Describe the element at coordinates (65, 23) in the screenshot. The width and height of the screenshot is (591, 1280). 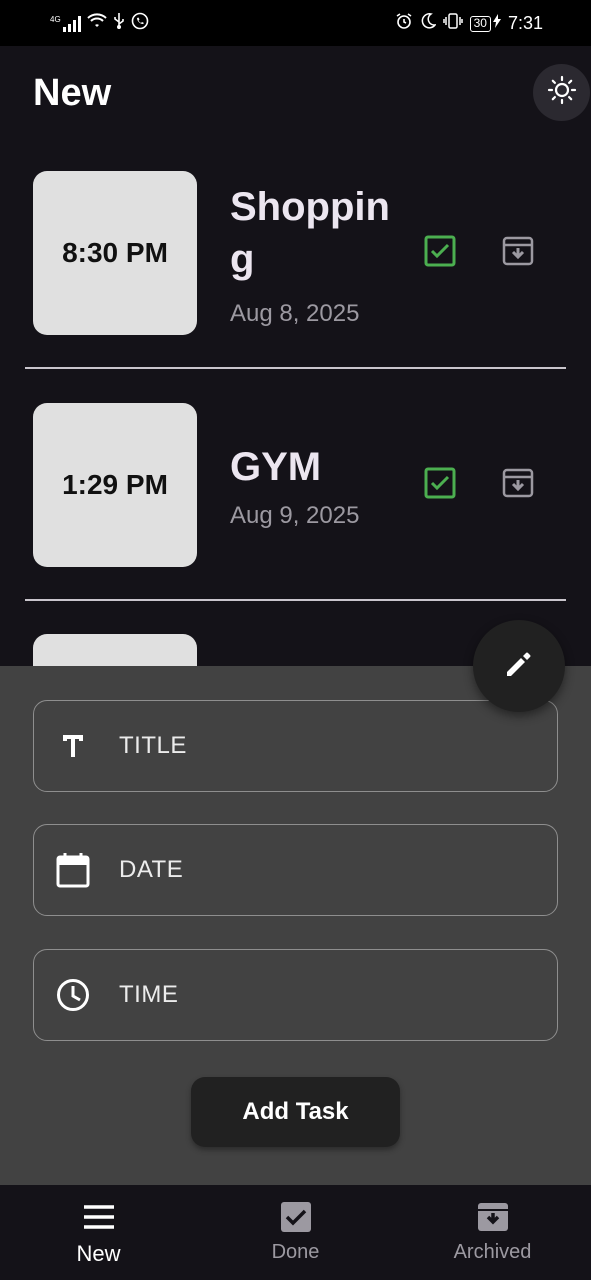
I see `signal-icon: 4G` at that location.